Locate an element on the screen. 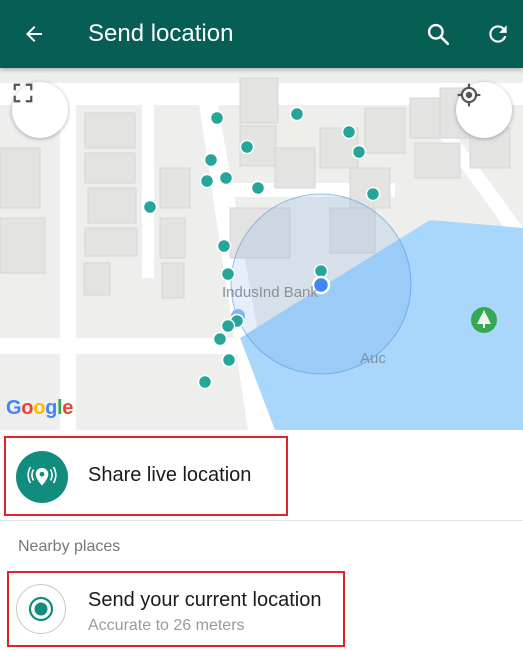 The height and width of the screenshot is (650, 523). refresh-button is located at coordinates (498, 34).